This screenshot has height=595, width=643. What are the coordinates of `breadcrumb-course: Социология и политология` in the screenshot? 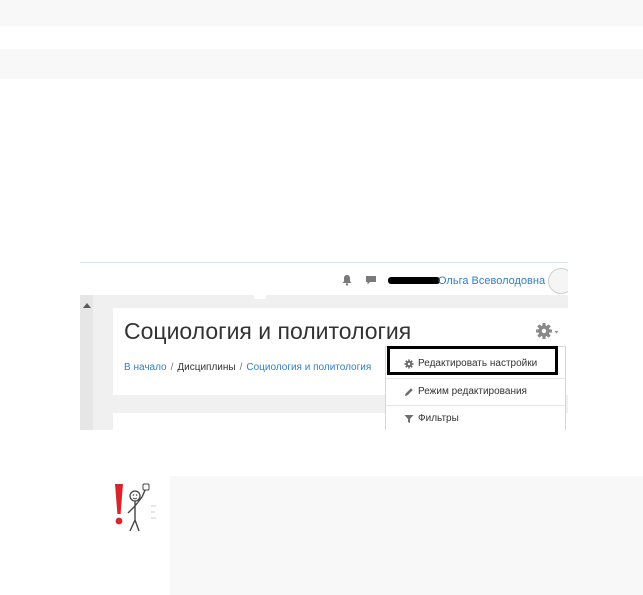 It's located at (308, 367).